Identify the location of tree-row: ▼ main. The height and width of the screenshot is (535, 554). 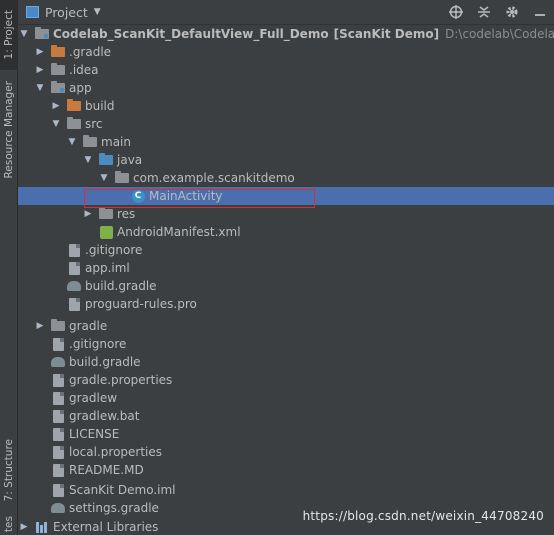
(286, 142).